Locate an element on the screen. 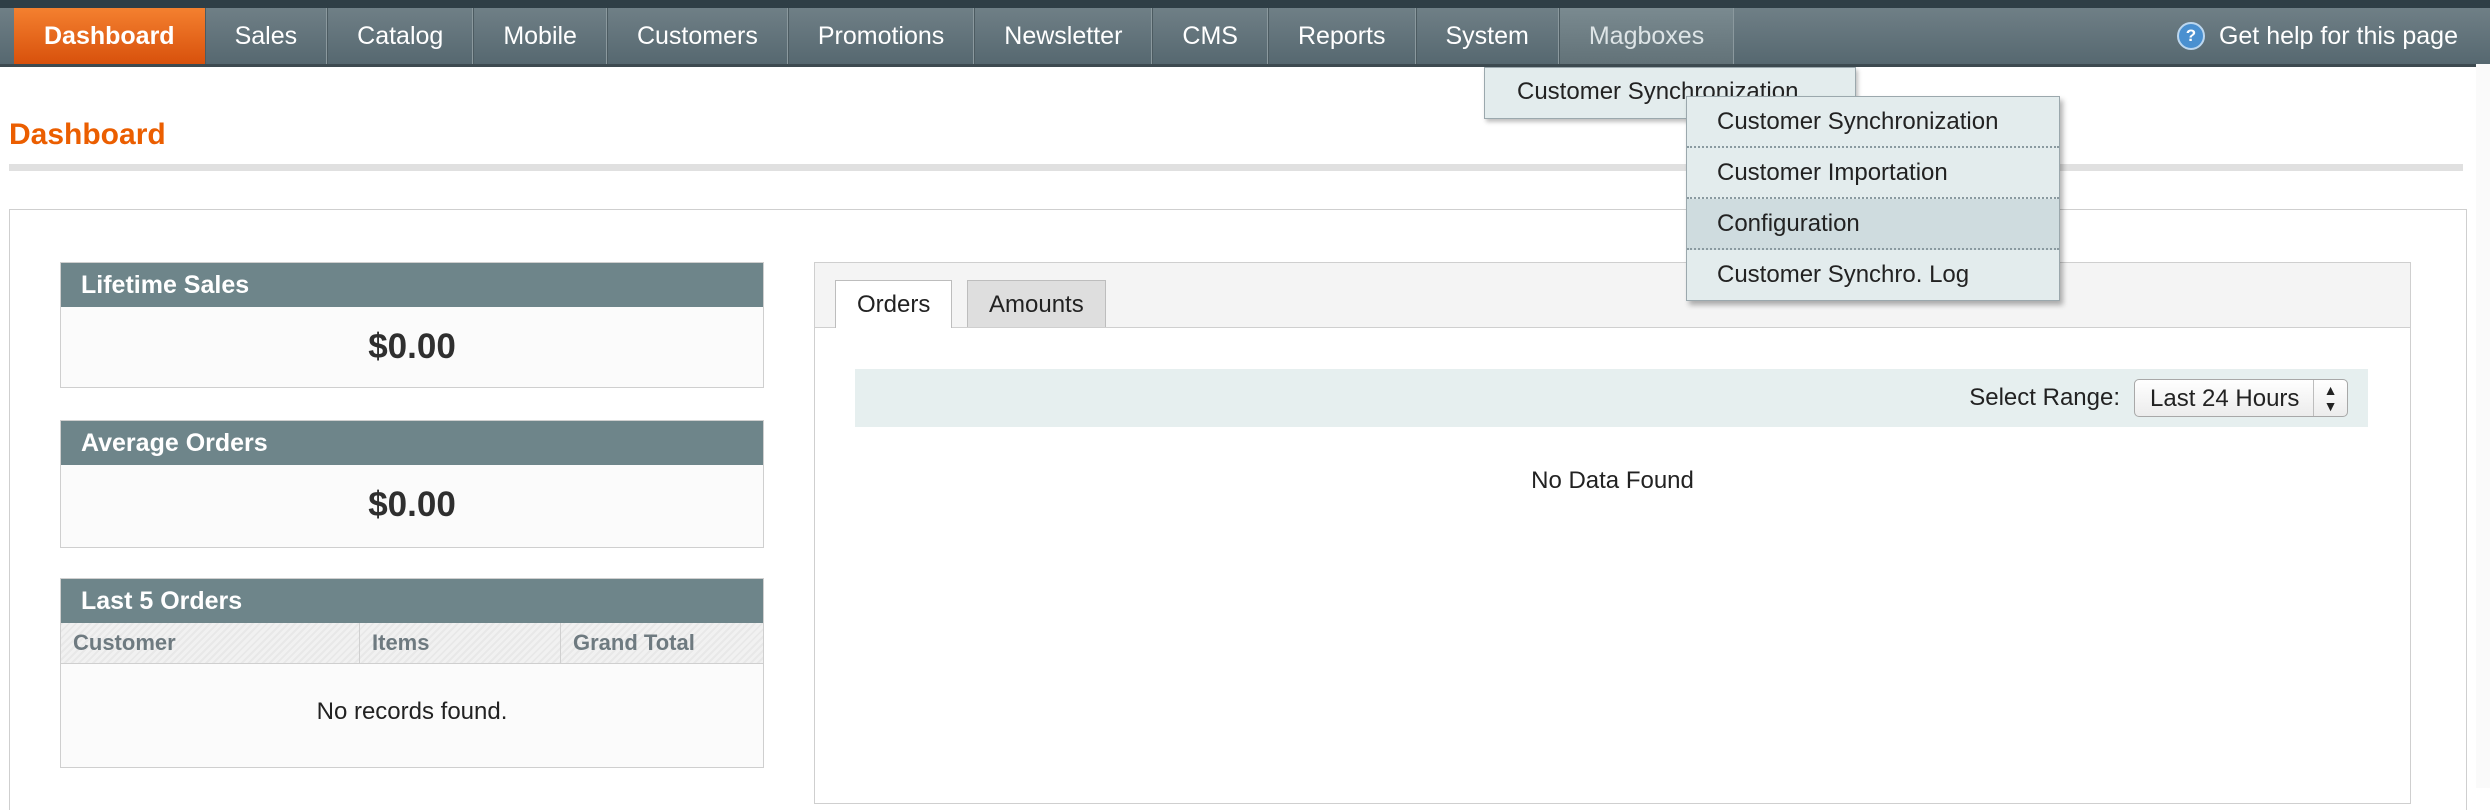  lifetime-sales-value: $0.00 is located at coordinates (412, 346).